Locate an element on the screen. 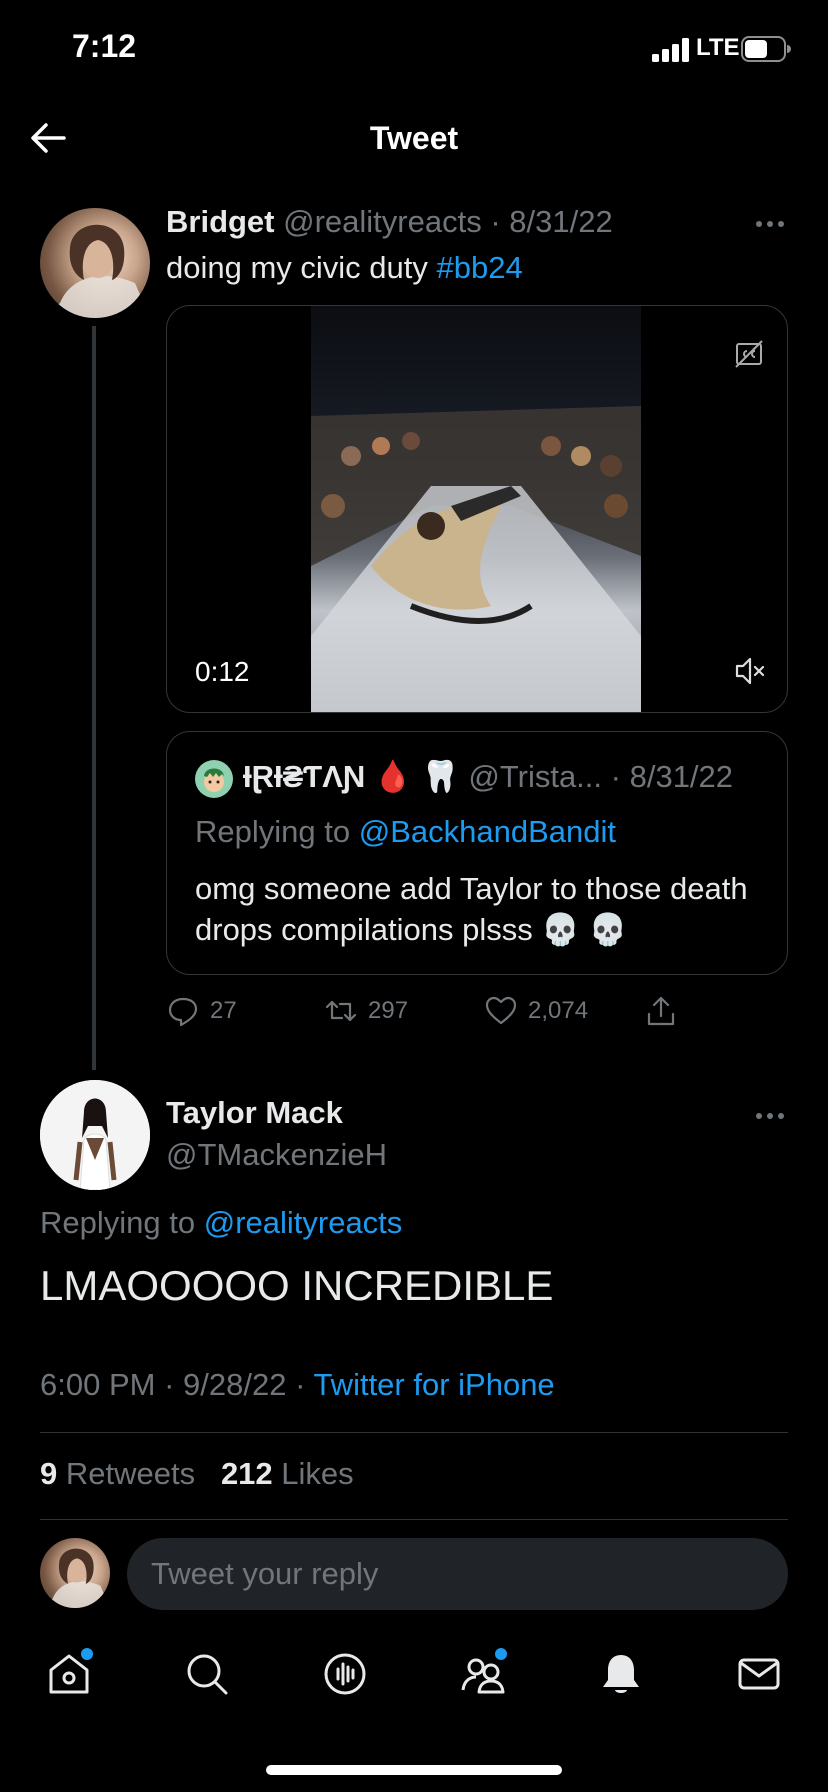 This screenshot has width=828, height=1792. quote-replying-to: Replying to @BackhandBandit is located at coordinates (405, 832).